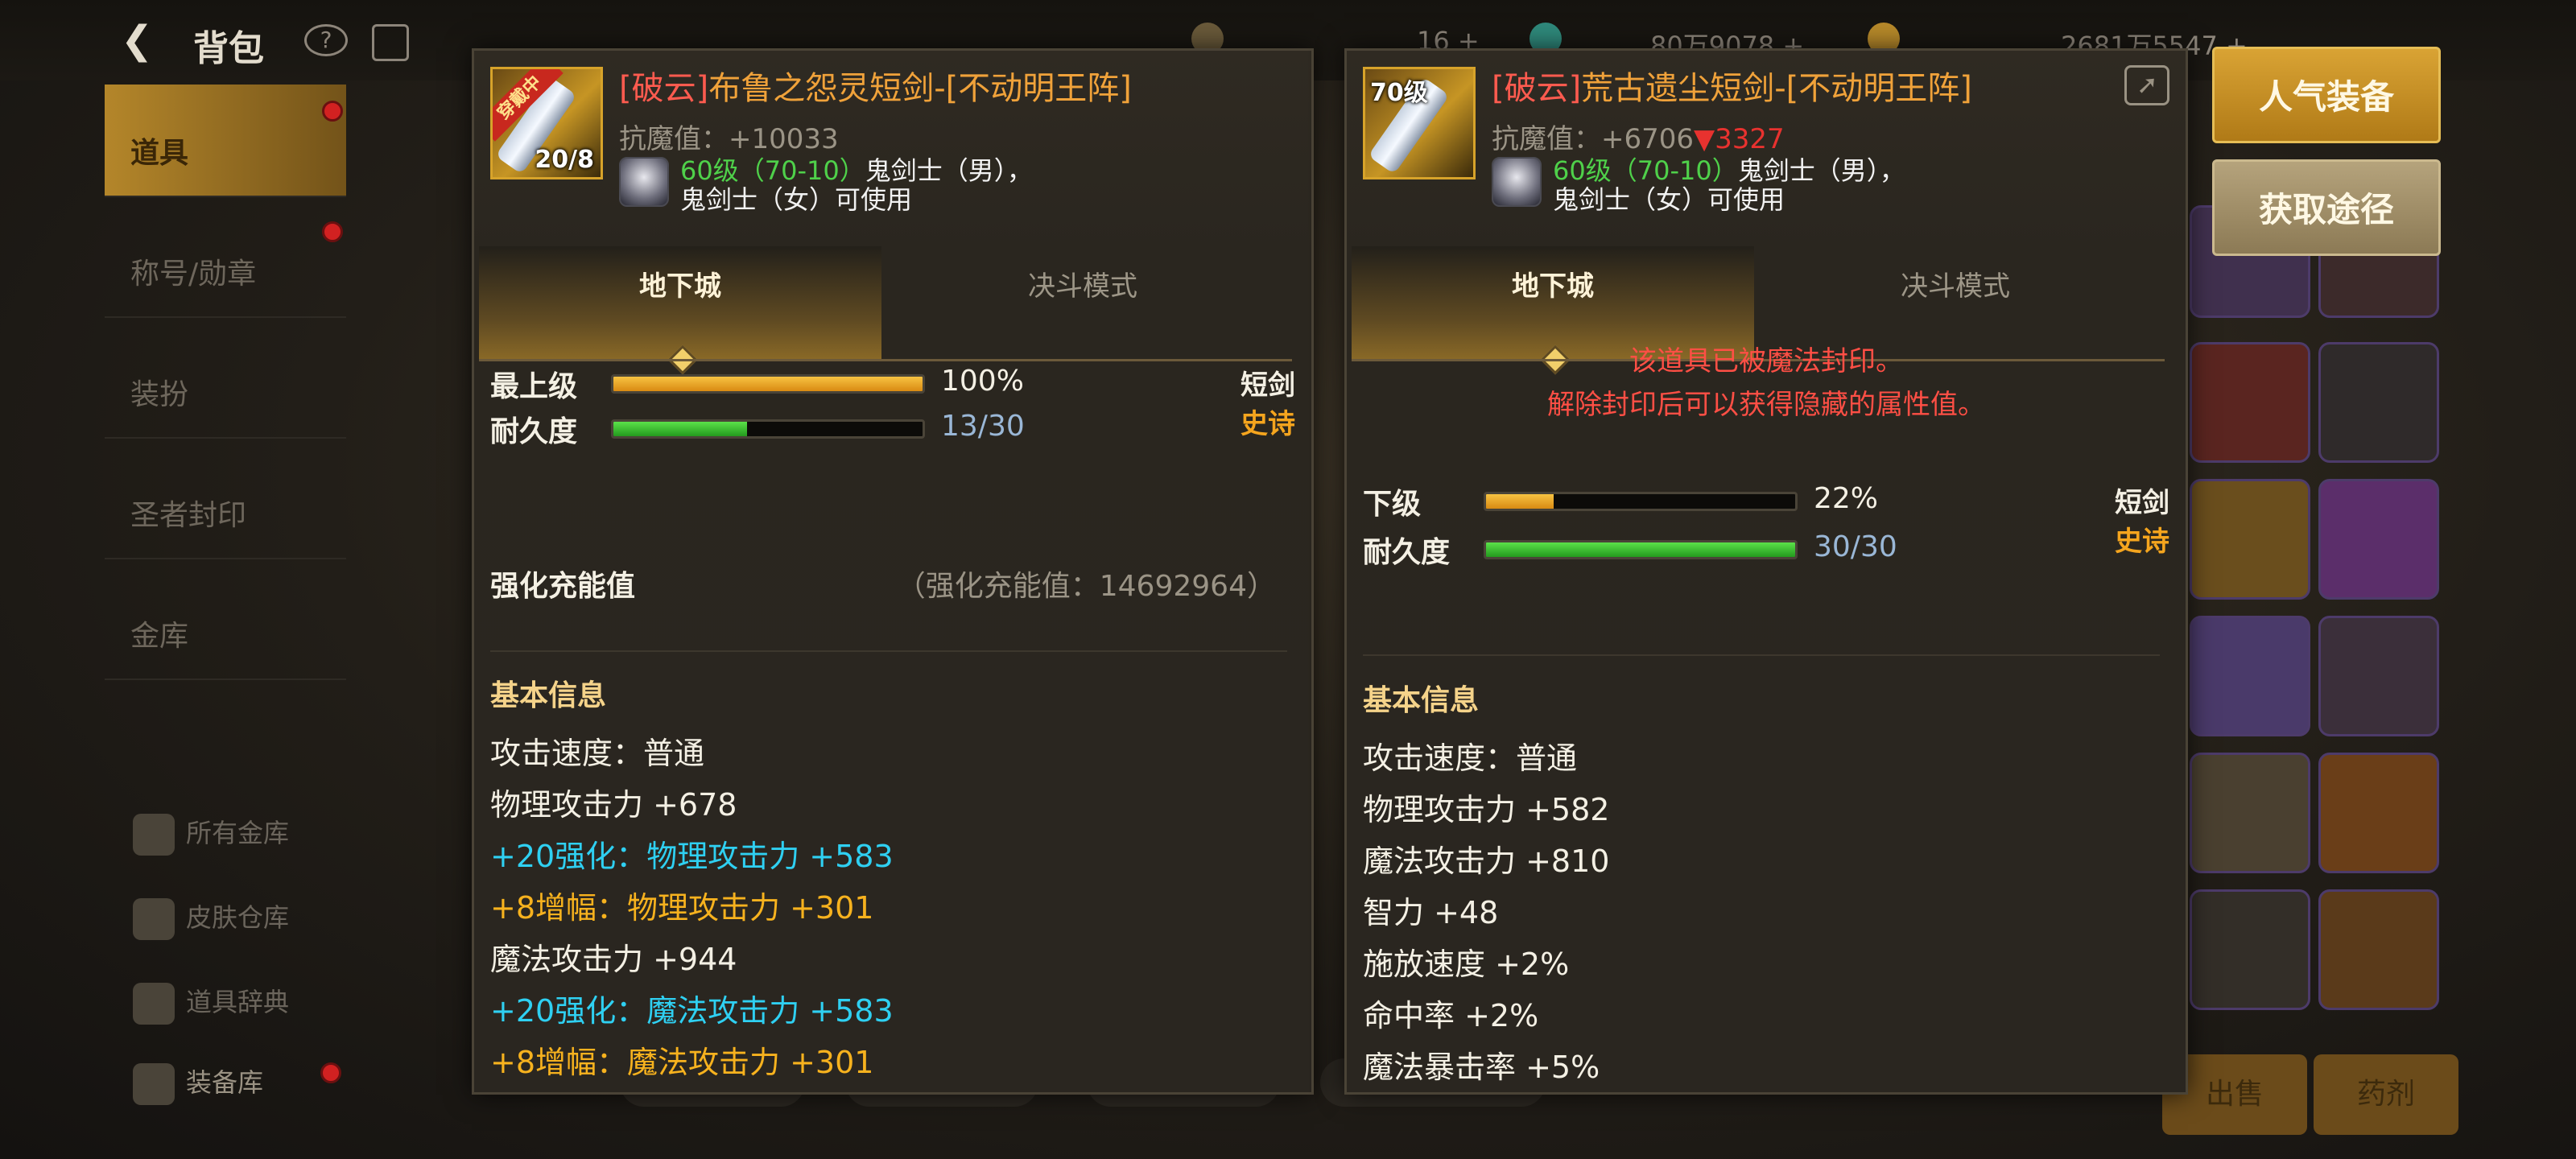 Image resolution: width=2576 pixels, height=1159 pixels. What do you see at coordinates (137, 40) in the screenshot?
I see `back-arrow-icon: ❮` at bounding box center [137, 40].